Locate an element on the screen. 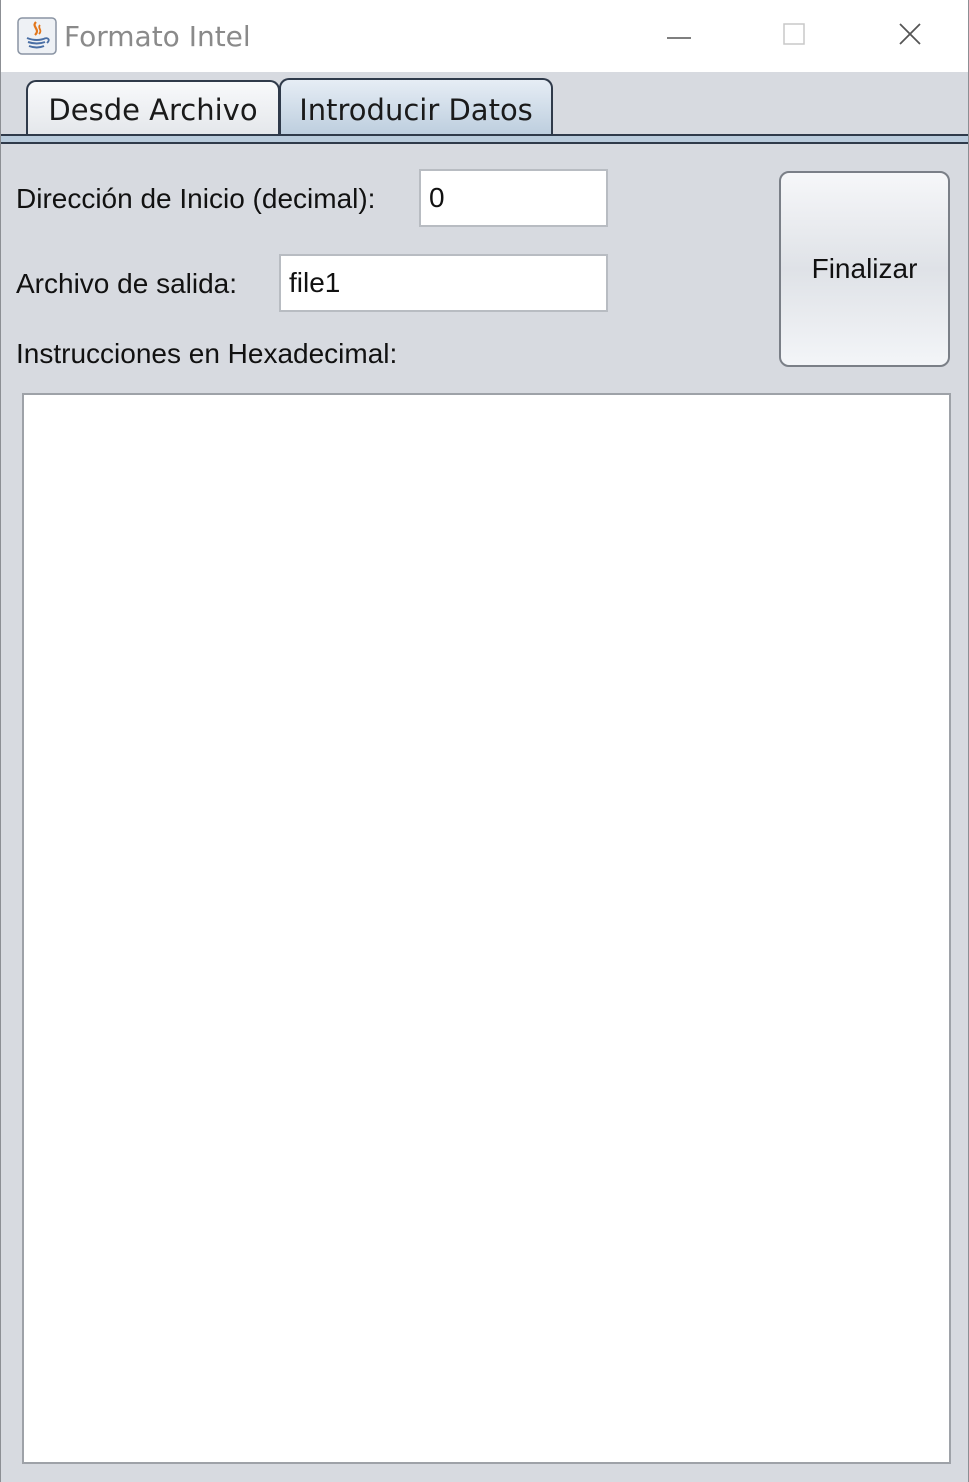 This screenshot has height=1482, width=969. close-button is located at coordinates (910, 36).